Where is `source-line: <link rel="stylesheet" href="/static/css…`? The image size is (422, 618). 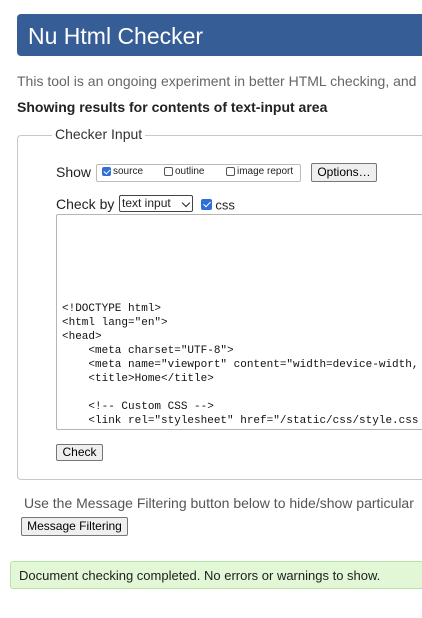
source-line: <link rel="stylesheet" href="/static/css… is located at coordinates (240, 421).